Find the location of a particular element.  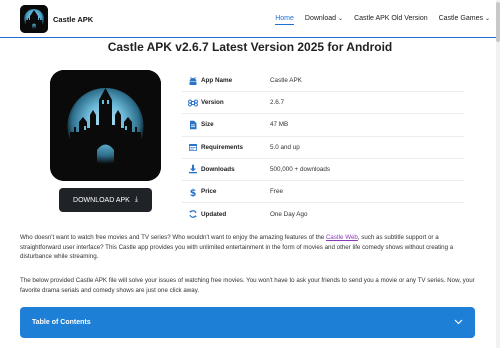

nav-home: Home is located at coordinates (284, 18).